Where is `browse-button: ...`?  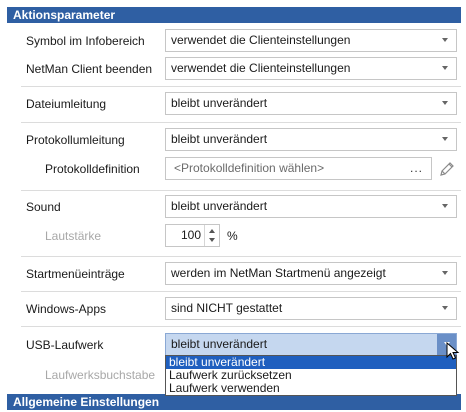
browse-button: ... is located at coordinates (416, 168).